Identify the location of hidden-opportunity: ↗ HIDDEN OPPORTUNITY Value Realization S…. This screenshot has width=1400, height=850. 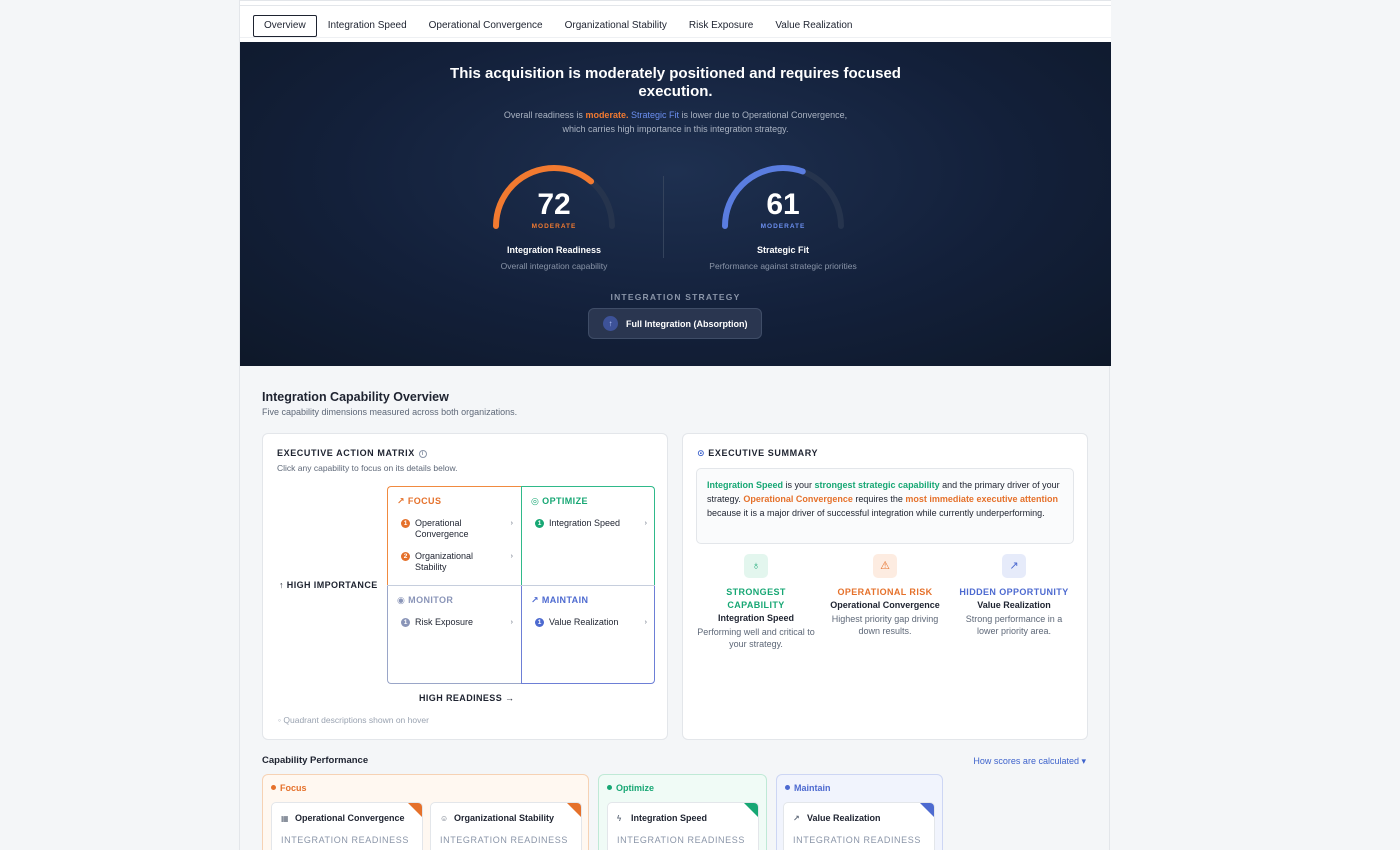
(1014, 595).